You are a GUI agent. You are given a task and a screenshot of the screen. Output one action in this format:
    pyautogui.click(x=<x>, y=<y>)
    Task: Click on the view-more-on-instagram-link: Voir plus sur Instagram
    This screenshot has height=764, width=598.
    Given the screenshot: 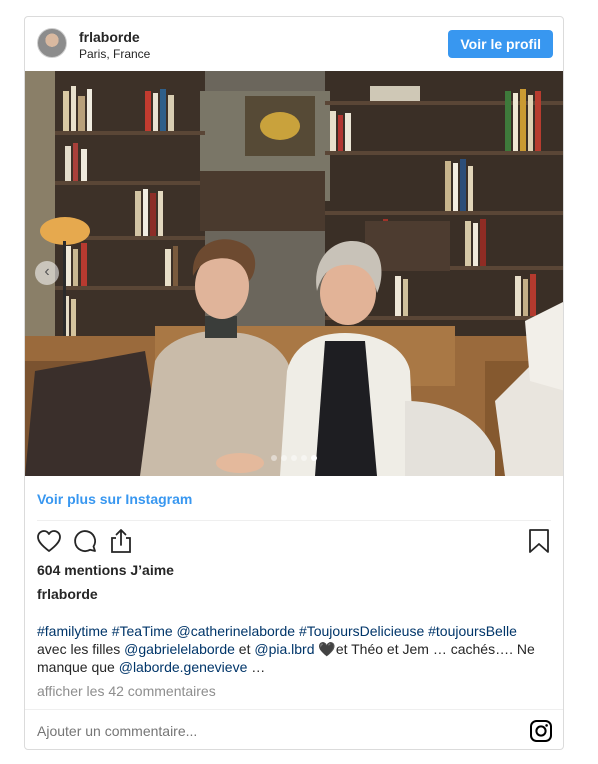 What is the action you would take?
    pyautogui.click(x=114, y=499)
    